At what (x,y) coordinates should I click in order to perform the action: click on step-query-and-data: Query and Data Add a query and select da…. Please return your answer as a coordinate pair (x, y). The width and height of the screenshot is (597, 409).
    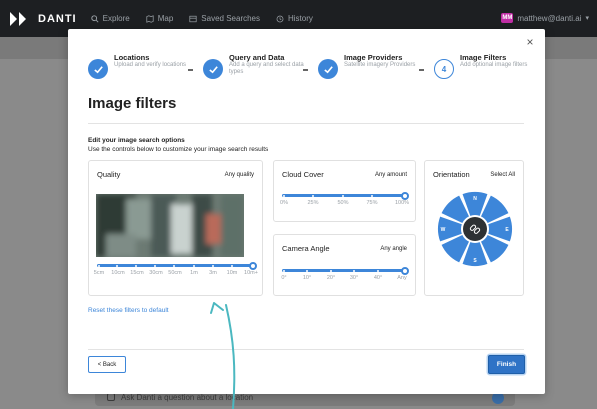
    Looking at the image, I should click on (256, 66).